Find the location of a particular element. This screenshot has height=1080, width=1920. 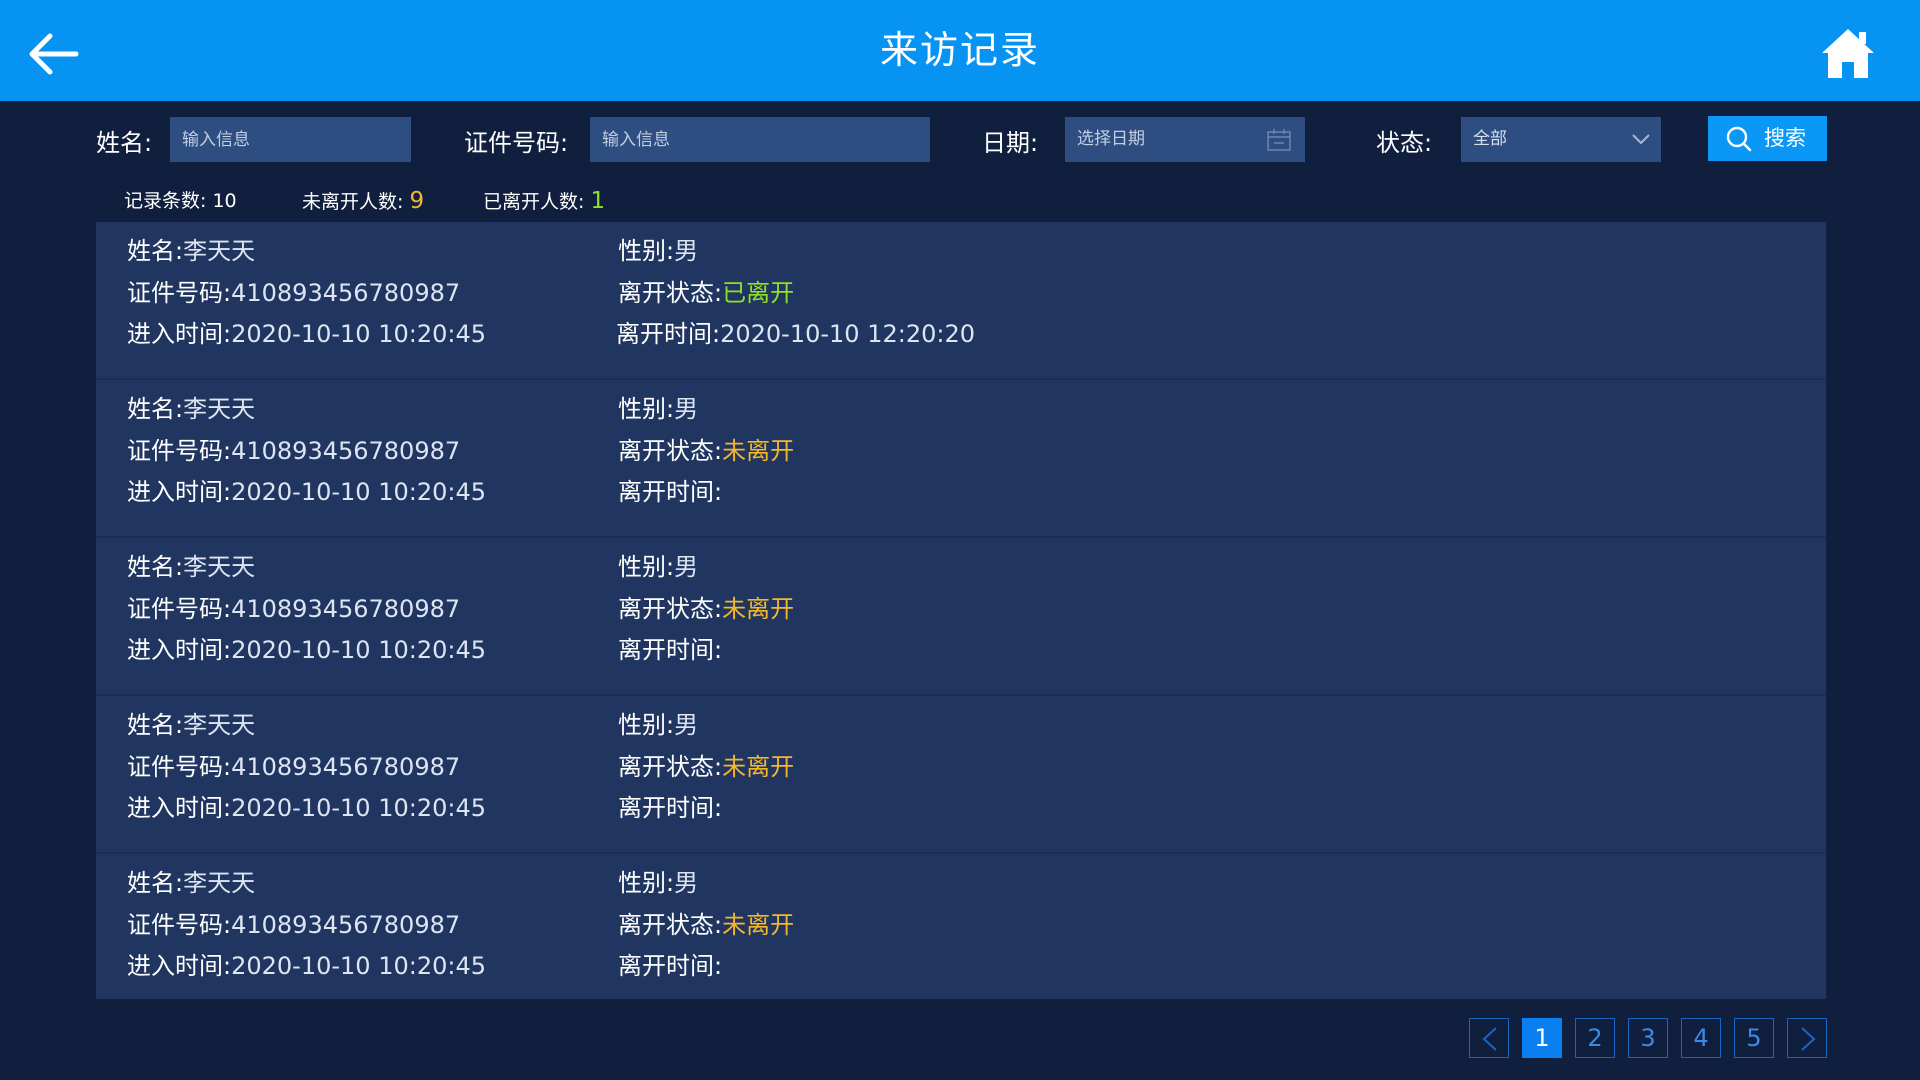

page-title: 来访记录 is located at coordinates (959, 50).